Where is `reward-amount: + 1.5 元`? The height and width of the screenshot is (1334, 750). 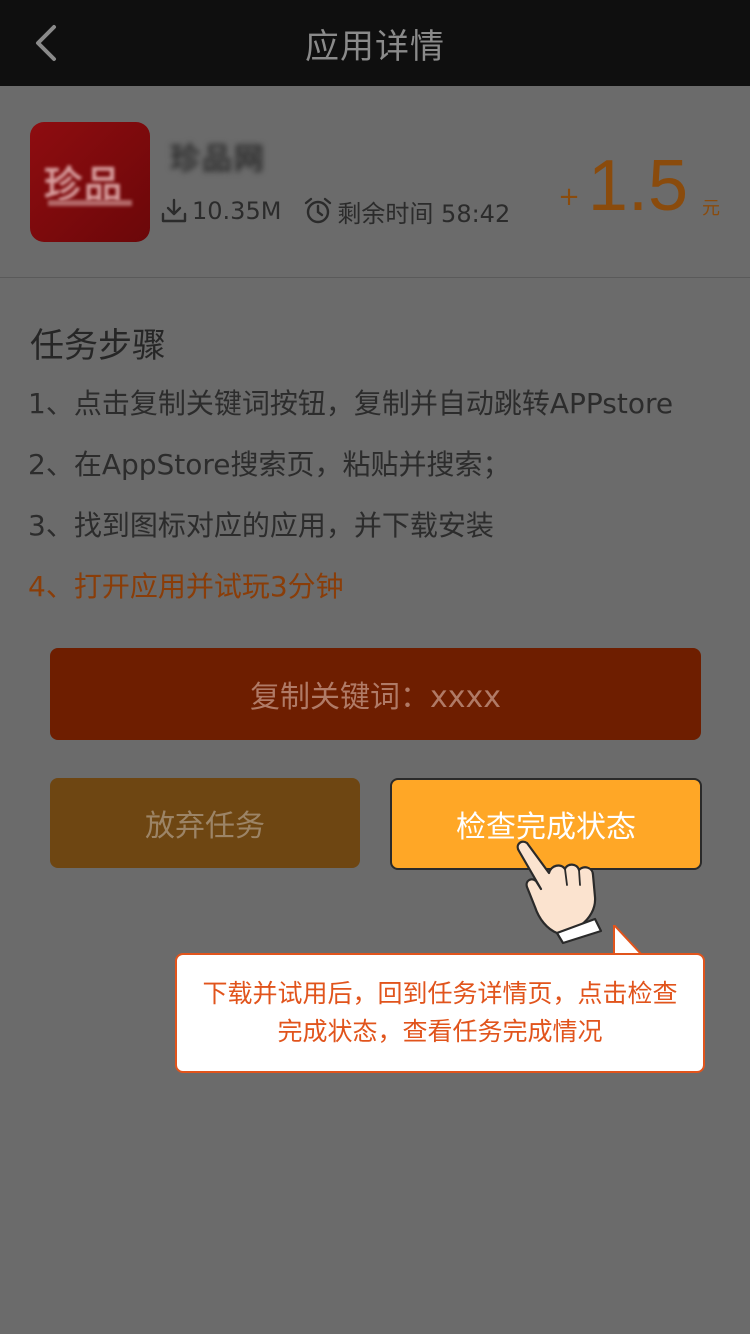
reward-amount: + 1.5 元 is located at coordinates (639, 182).